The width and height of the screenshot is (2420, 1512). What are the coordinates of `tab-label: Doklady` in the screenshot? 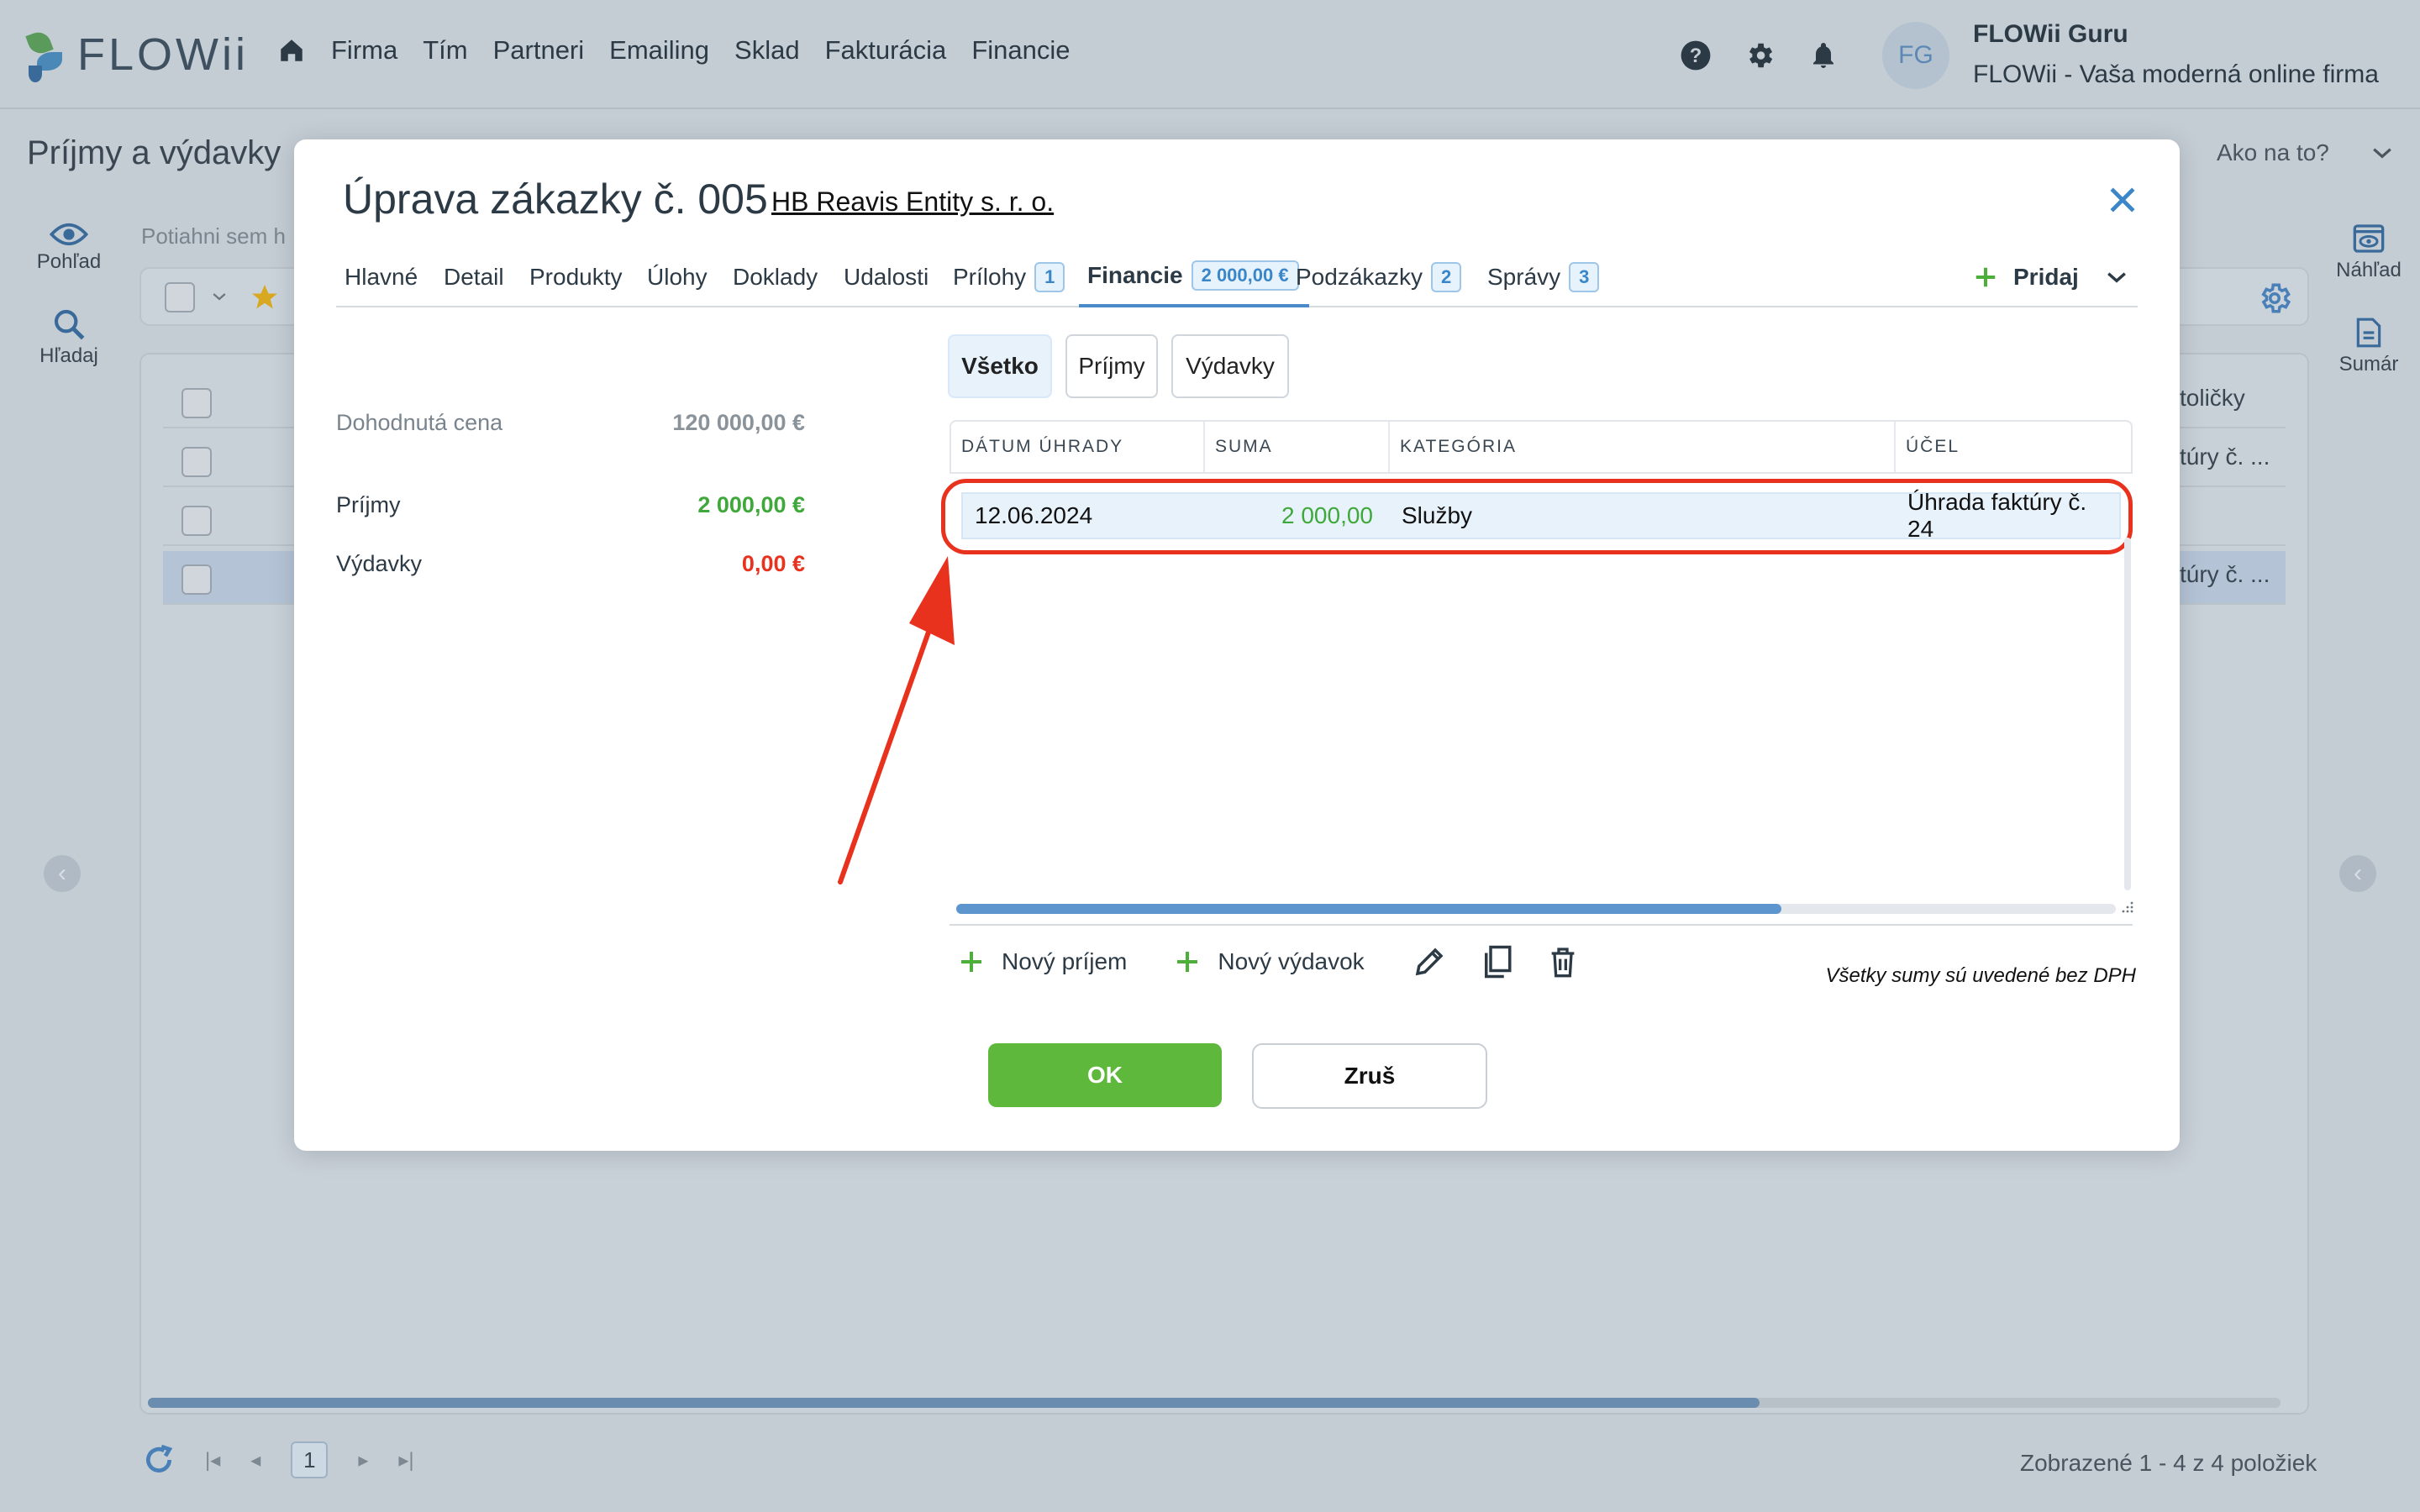 It's located at (775, 277).